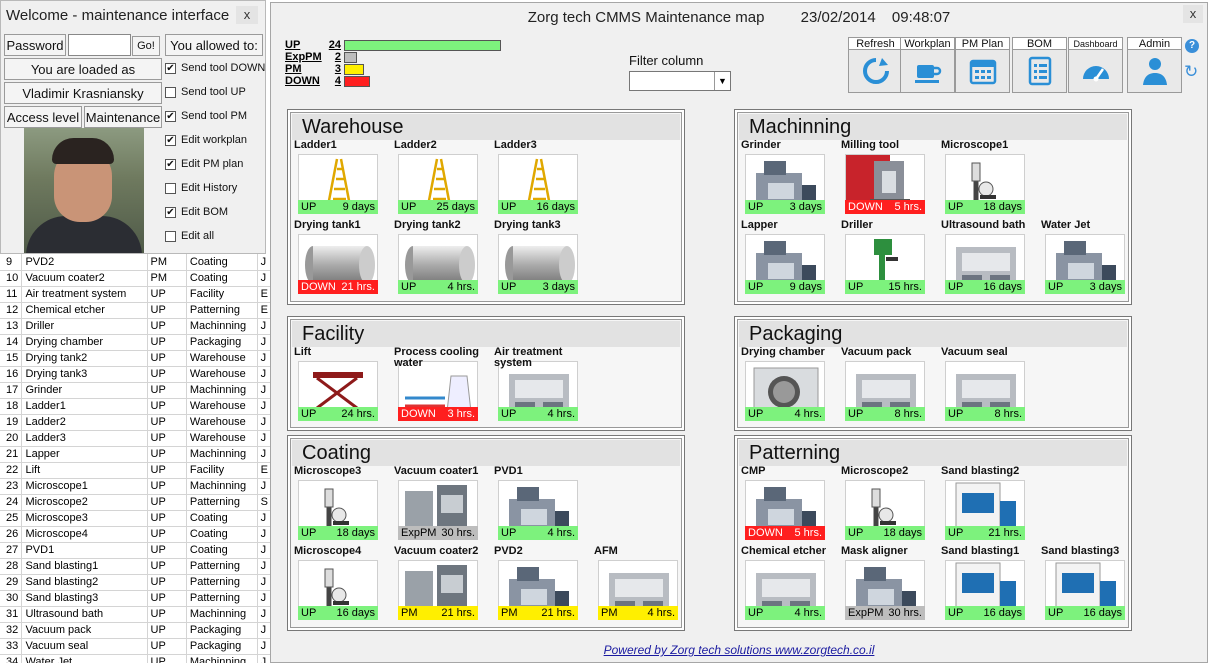 This screenshot has height=663, width=1208. I want to click on sheet-cell: Sand blasting3, so click(84, 598).